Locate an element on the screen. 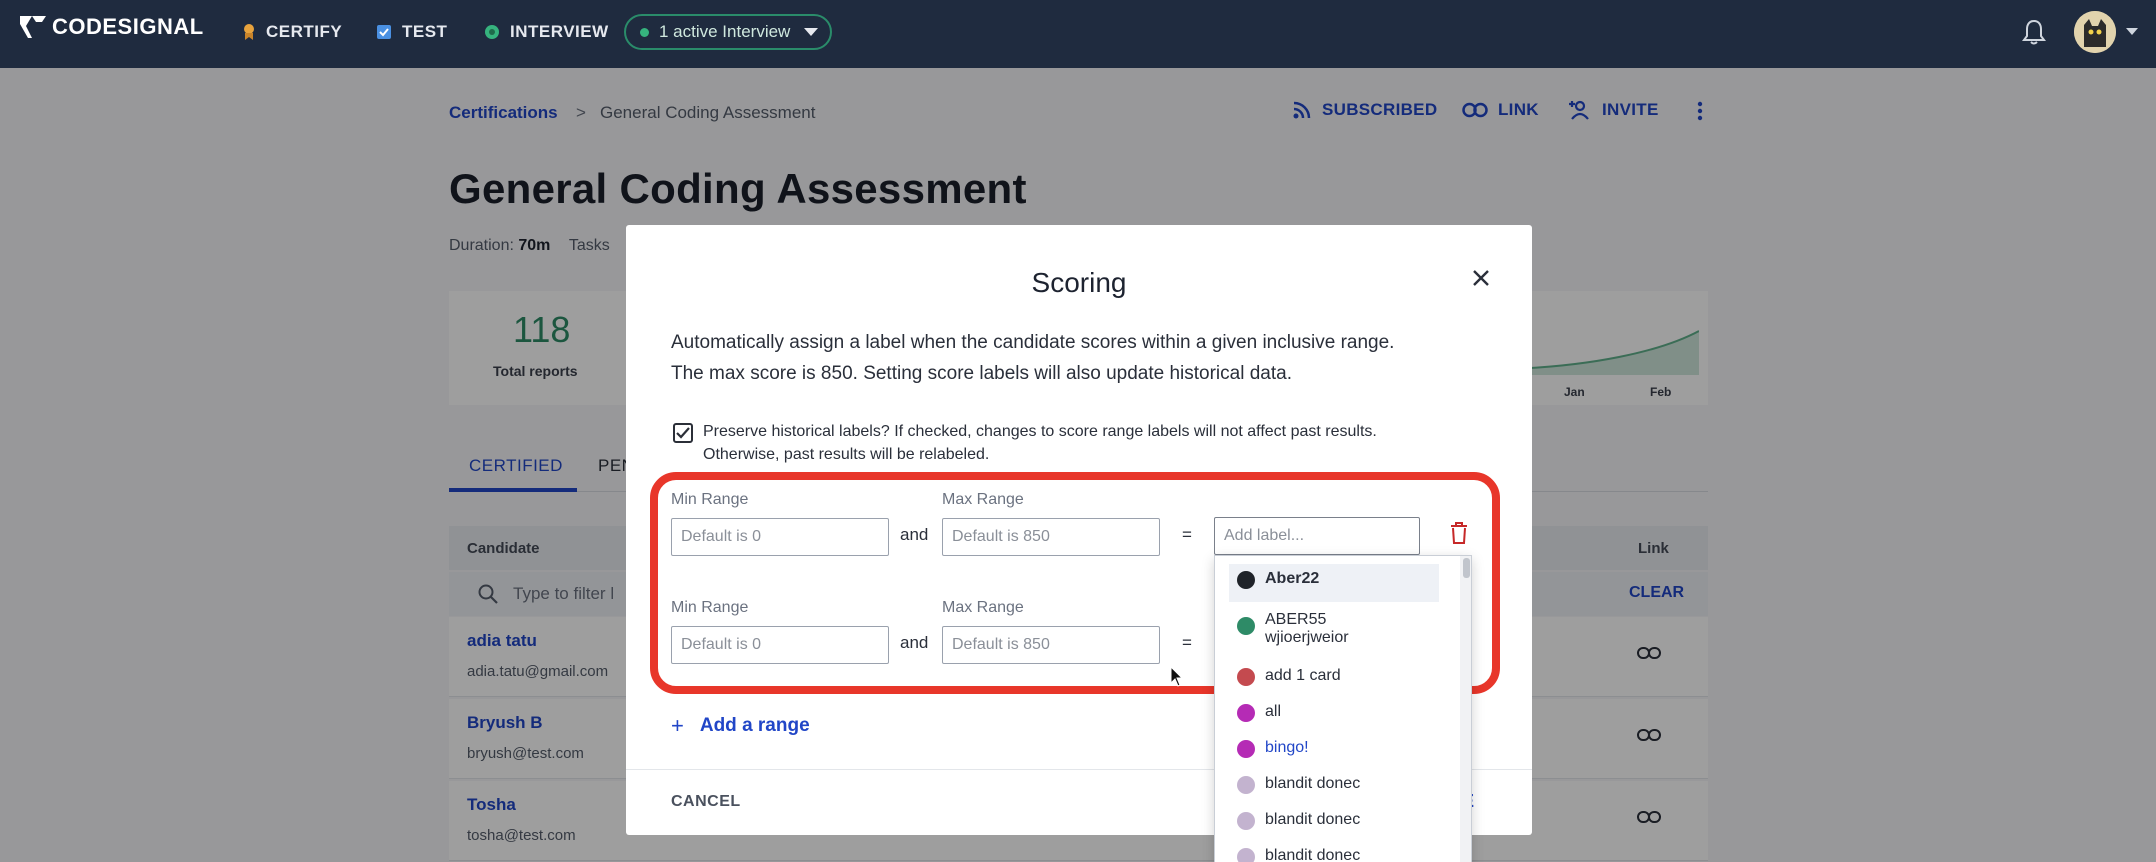  test-icon is located at coordinates (384, 32).